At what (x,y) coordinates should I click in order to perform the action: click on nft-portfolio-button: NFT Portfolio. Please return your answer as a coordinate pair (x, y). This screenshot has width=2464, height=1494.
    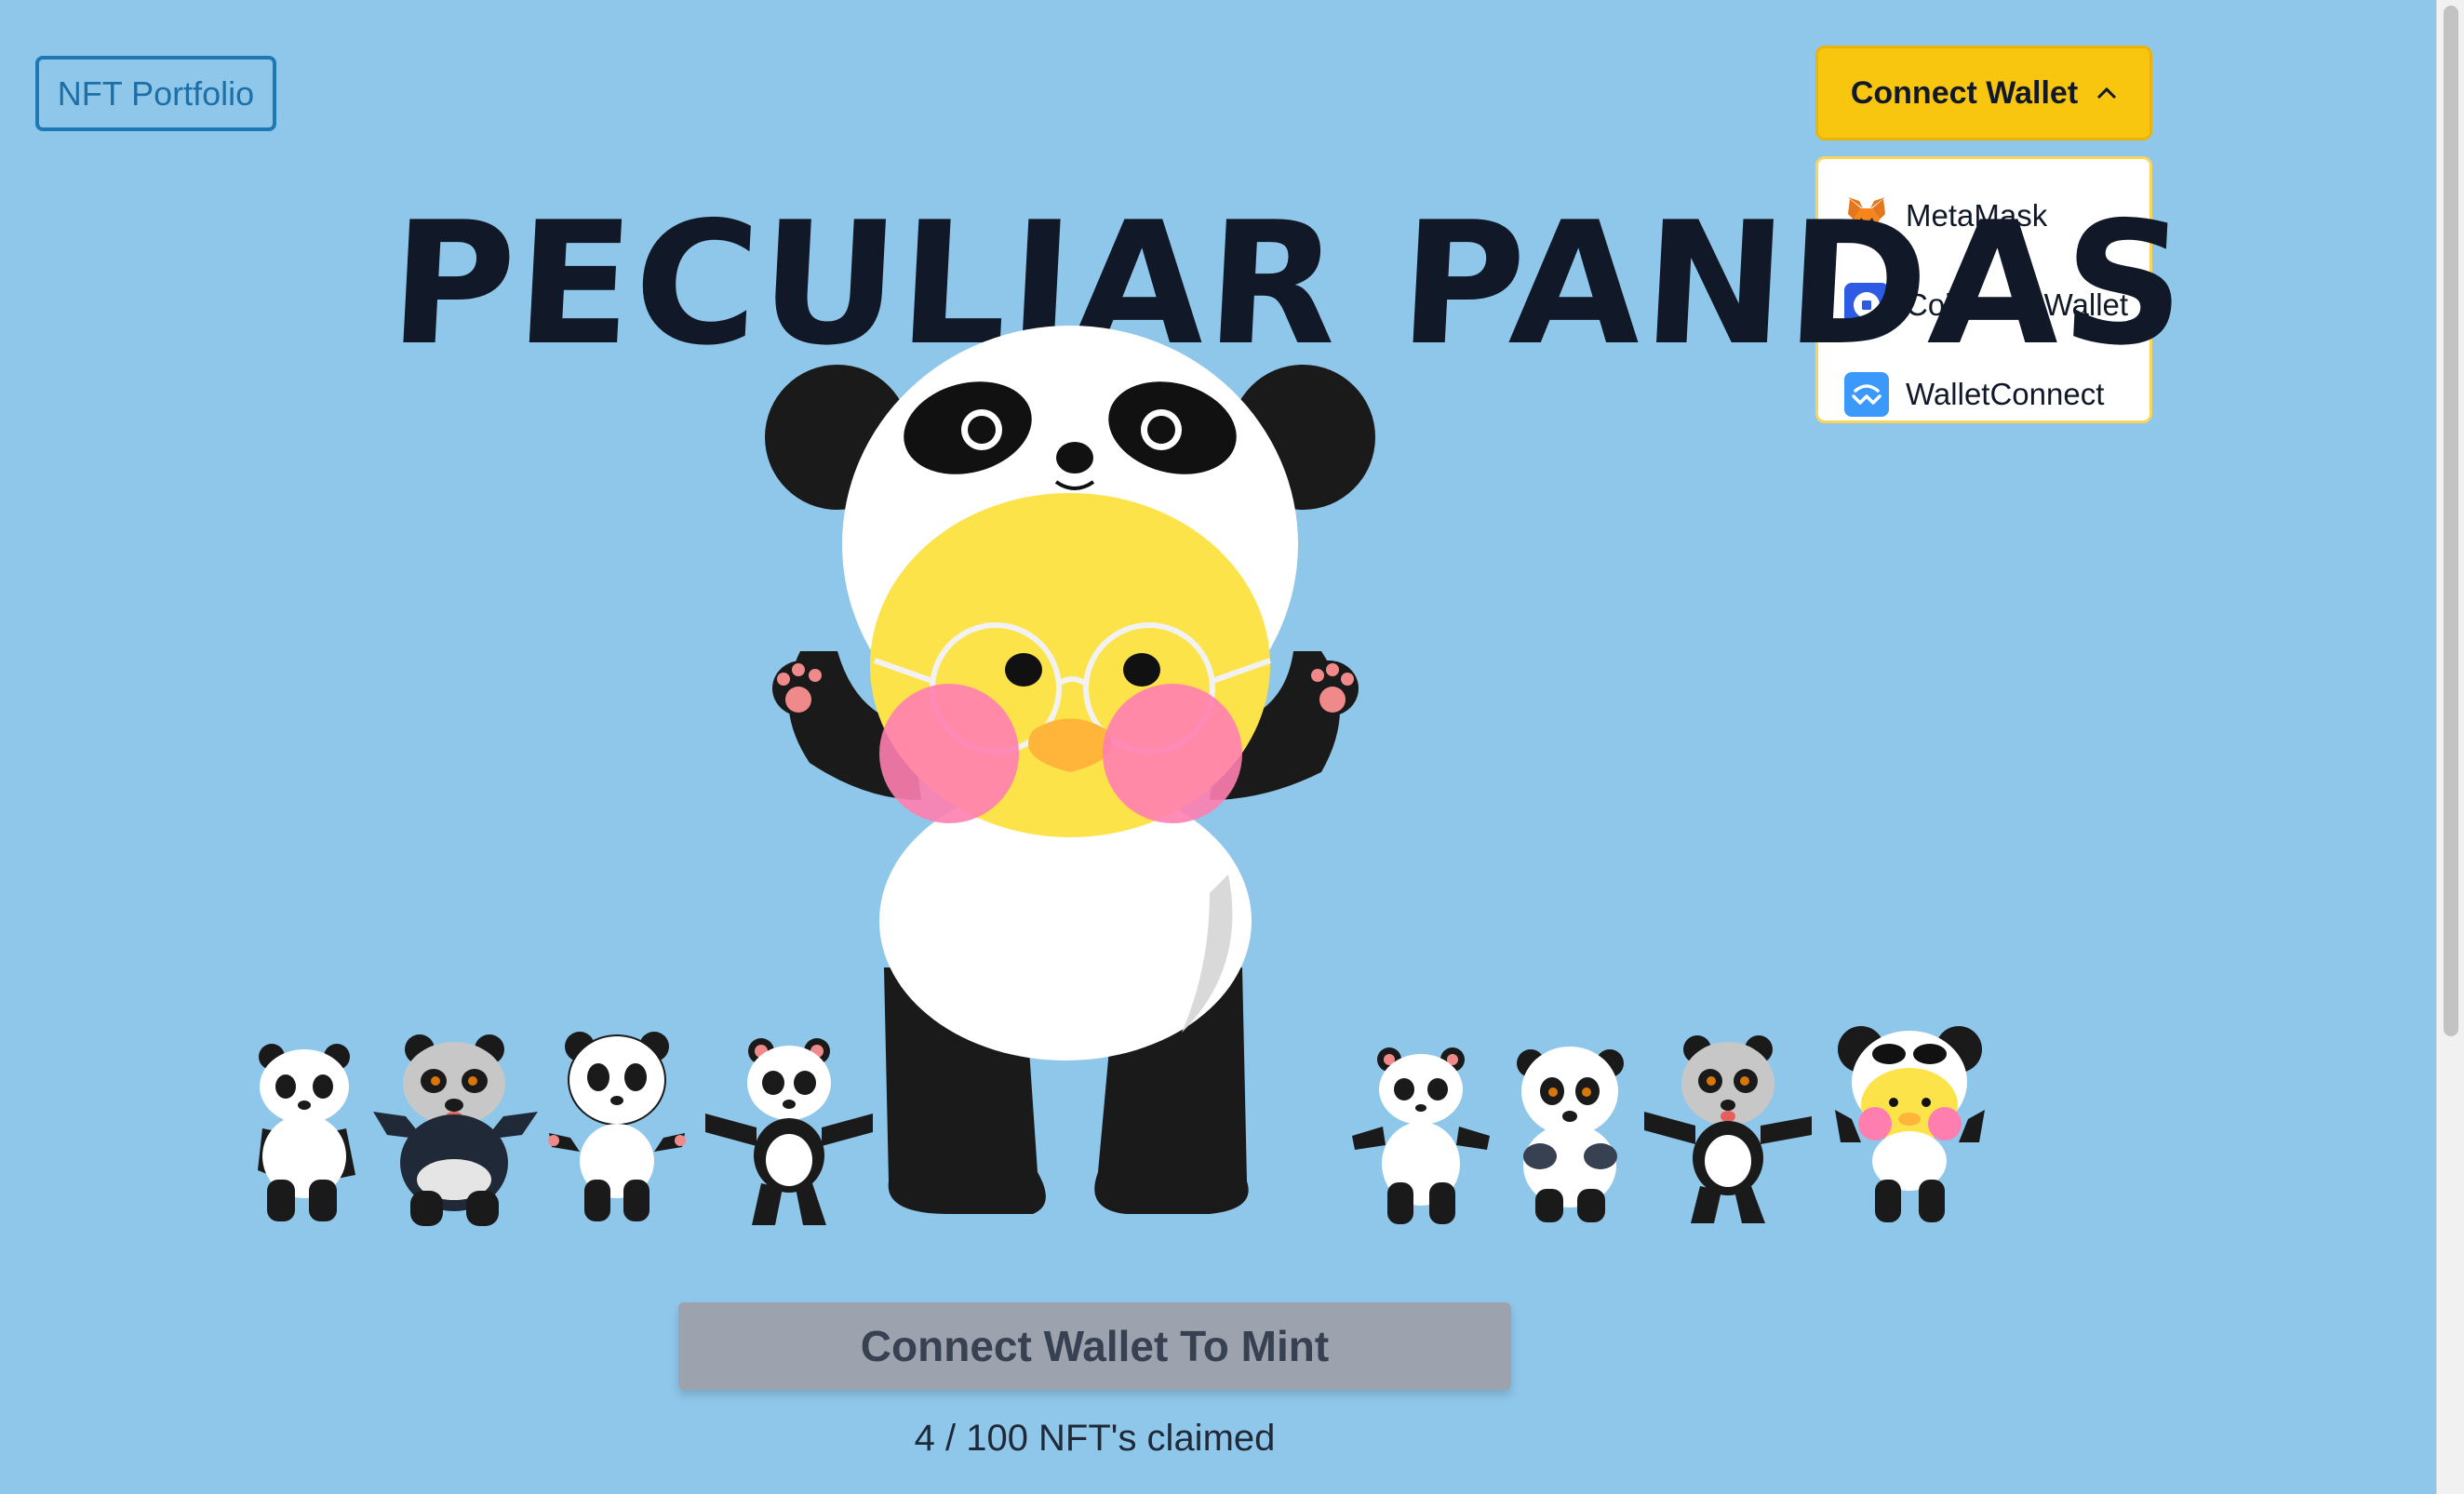
    Looking at the image, I should click on (155, 94).